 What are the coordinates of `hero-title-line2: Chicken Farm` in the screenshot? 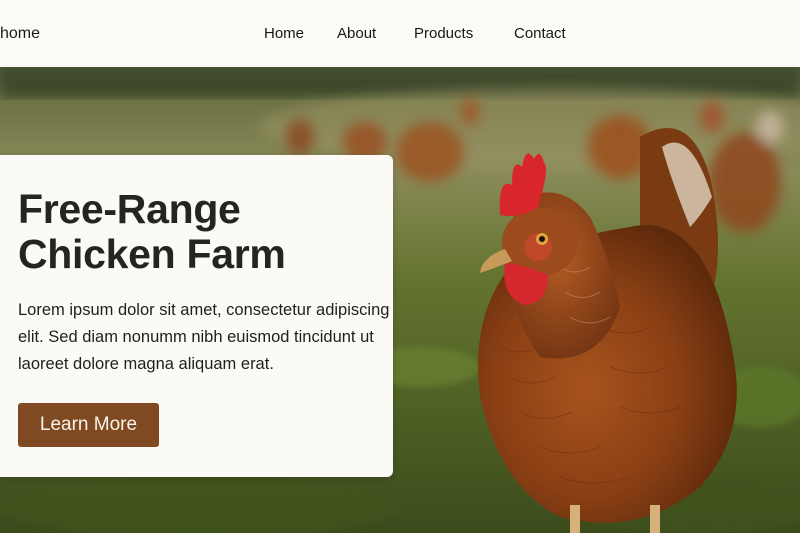 It's located at (152, 254).